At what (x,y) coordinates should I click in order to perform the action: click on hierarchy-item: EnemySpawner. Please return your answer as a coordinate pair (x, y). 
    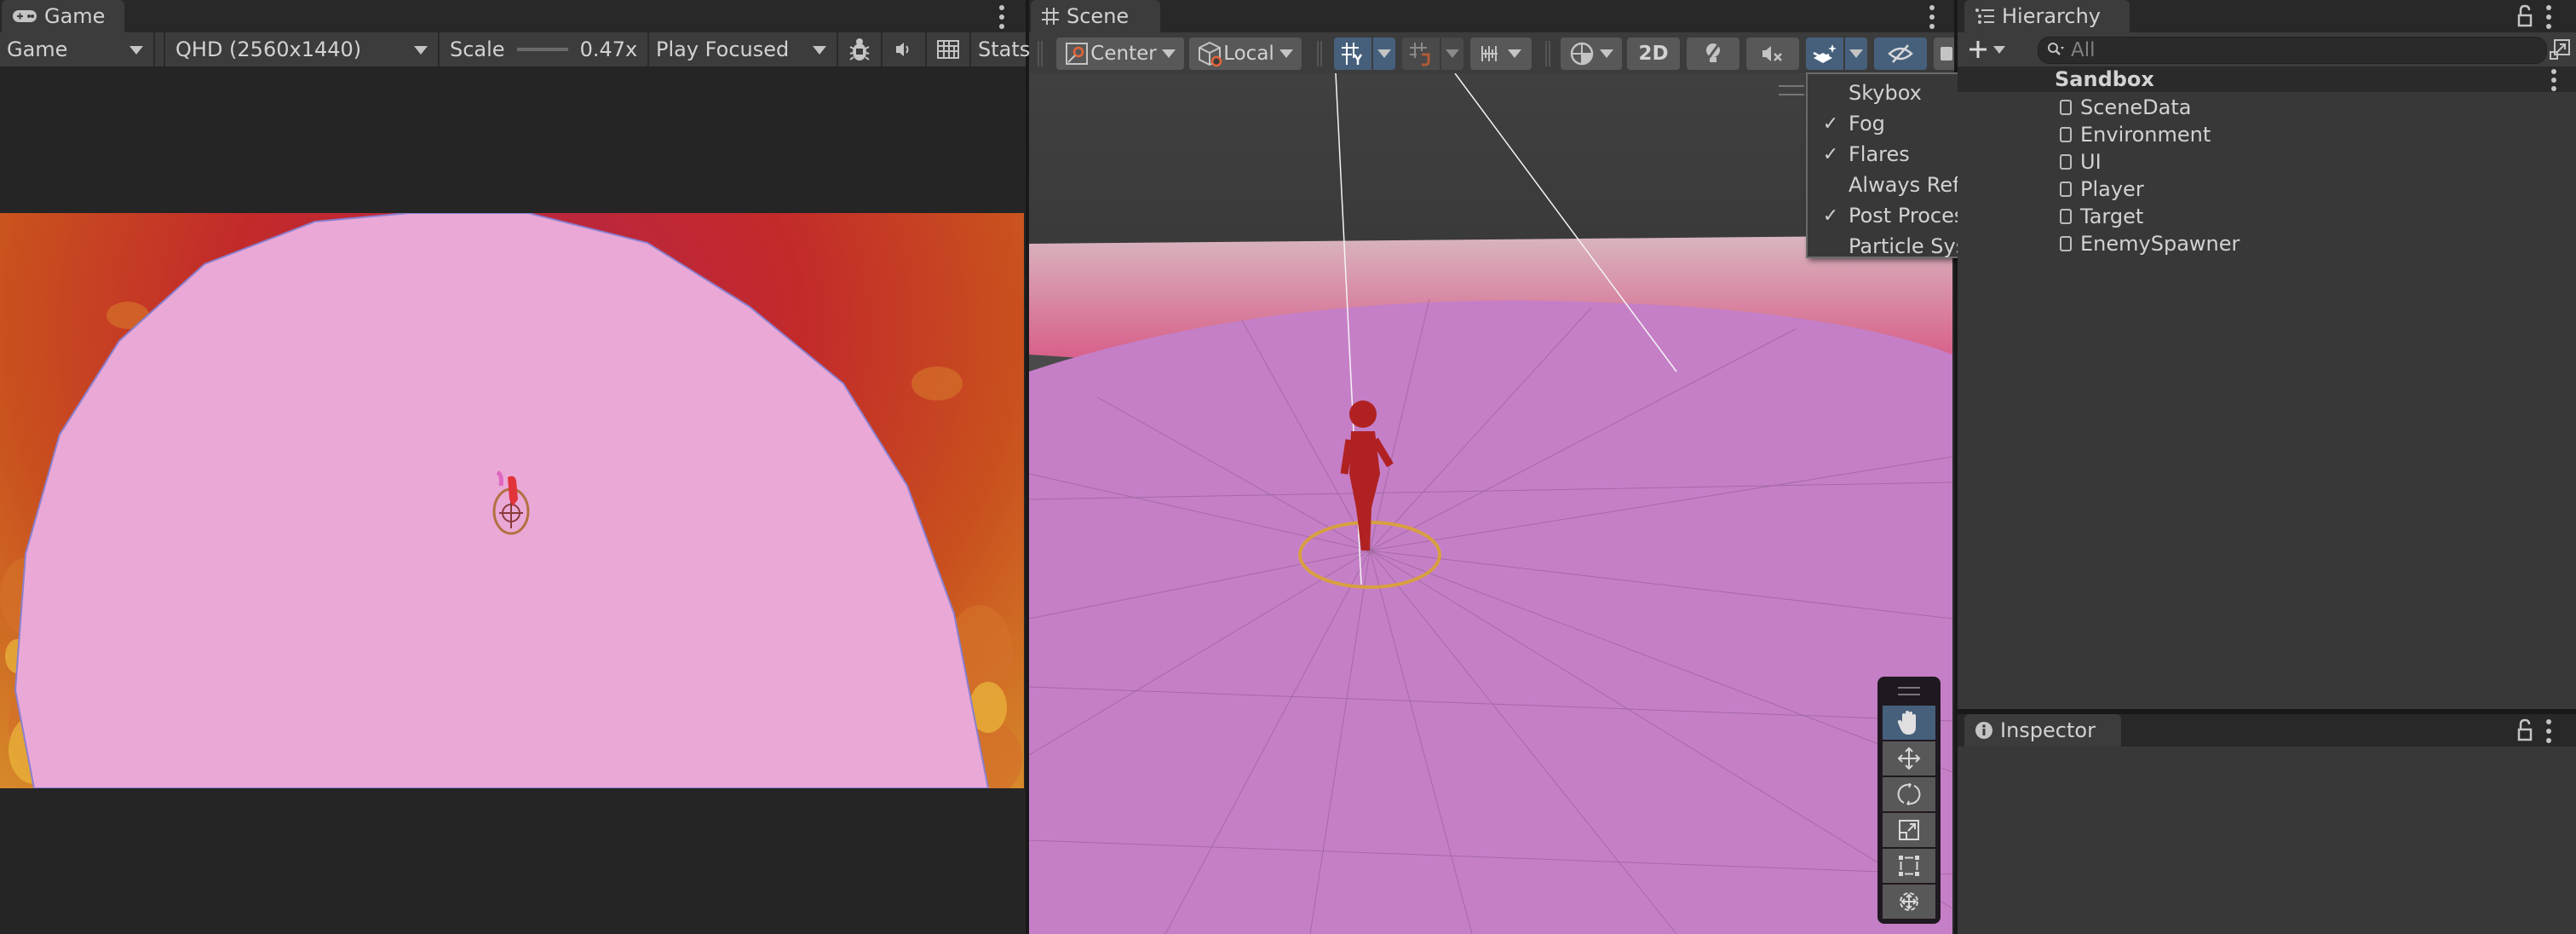
    Looking at the image, I should click on (2267, 243).